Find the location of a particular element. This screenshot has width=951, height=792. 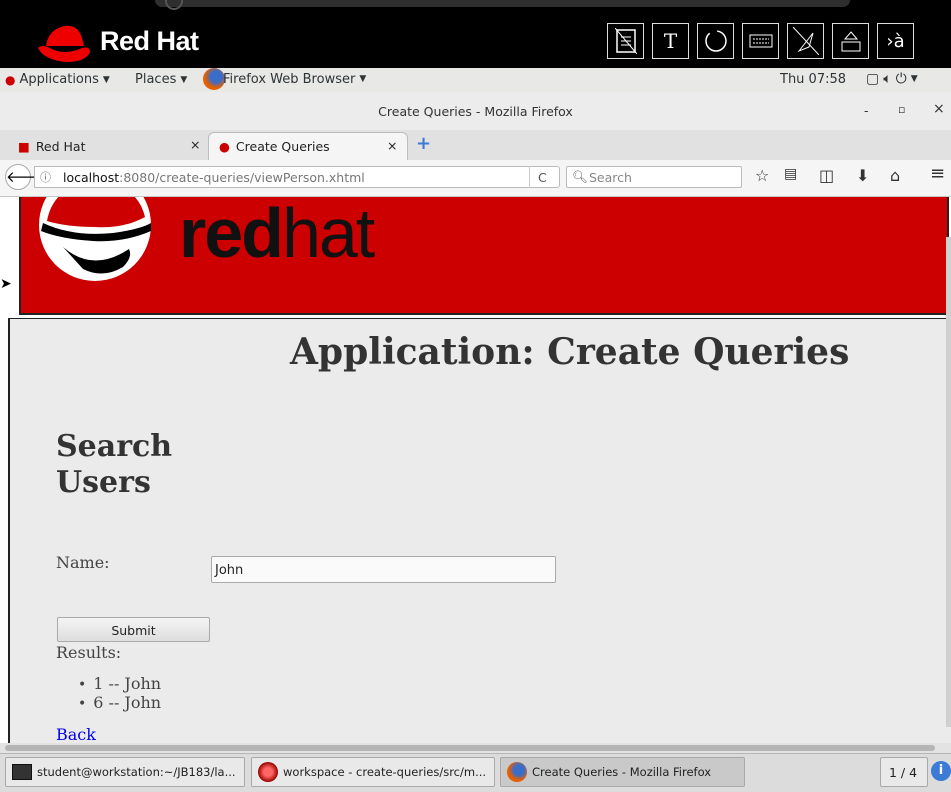

tab-create-queries: ● Create Queries × is located at coordinates (308, 146).